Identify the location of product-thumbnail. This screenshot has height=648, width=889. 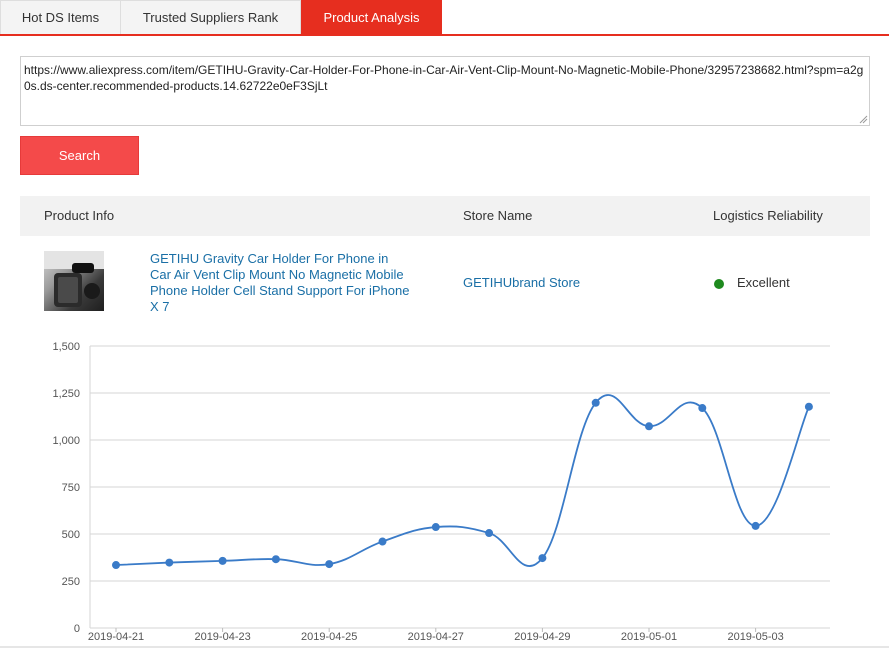
(74, 281).